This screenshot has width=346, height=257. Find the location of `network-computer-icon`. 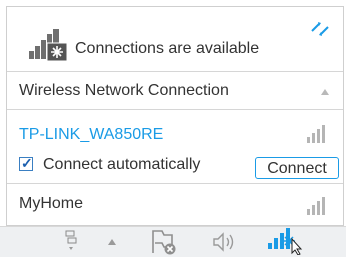

network-computer-icon is located at coordinates (48, 45).